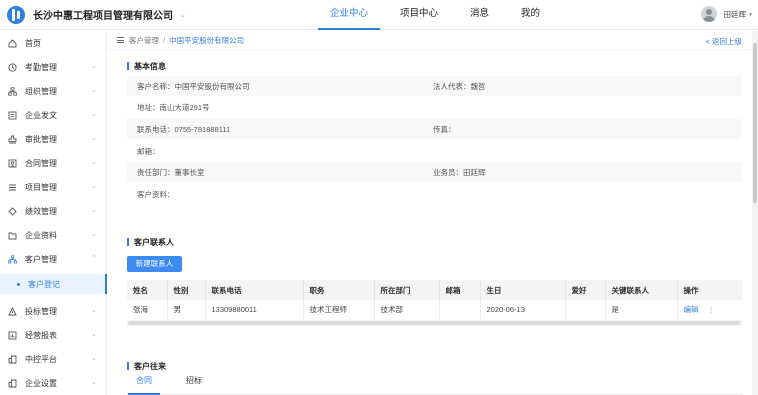  I want to click on sidebar-item-label: 首页, so click(33, 43).